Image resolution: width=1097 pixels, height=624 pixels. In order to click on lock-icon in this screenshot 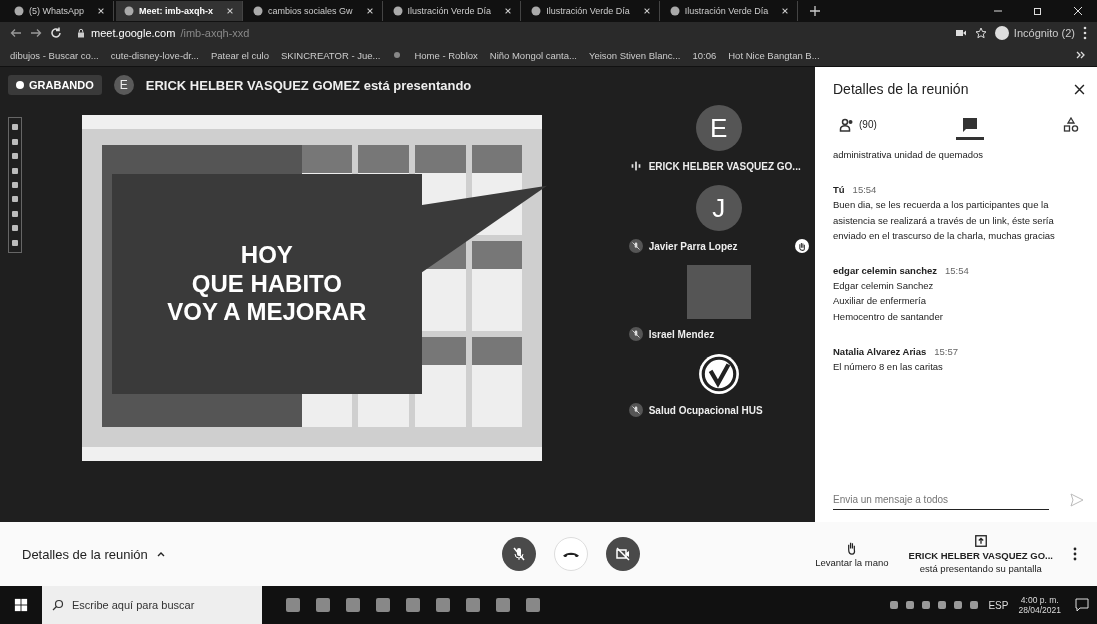, I will do `click(81, 33)`.